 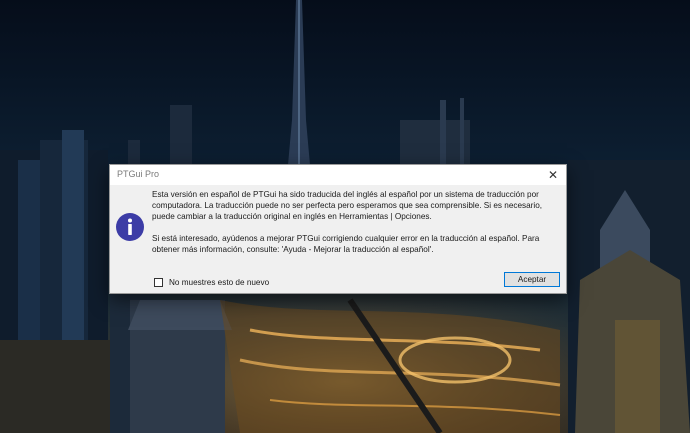 What do you see at coordinates (532, 279) in the screenshot?
I see `accept-button: Aceptar` at bounding box center [532, 279].